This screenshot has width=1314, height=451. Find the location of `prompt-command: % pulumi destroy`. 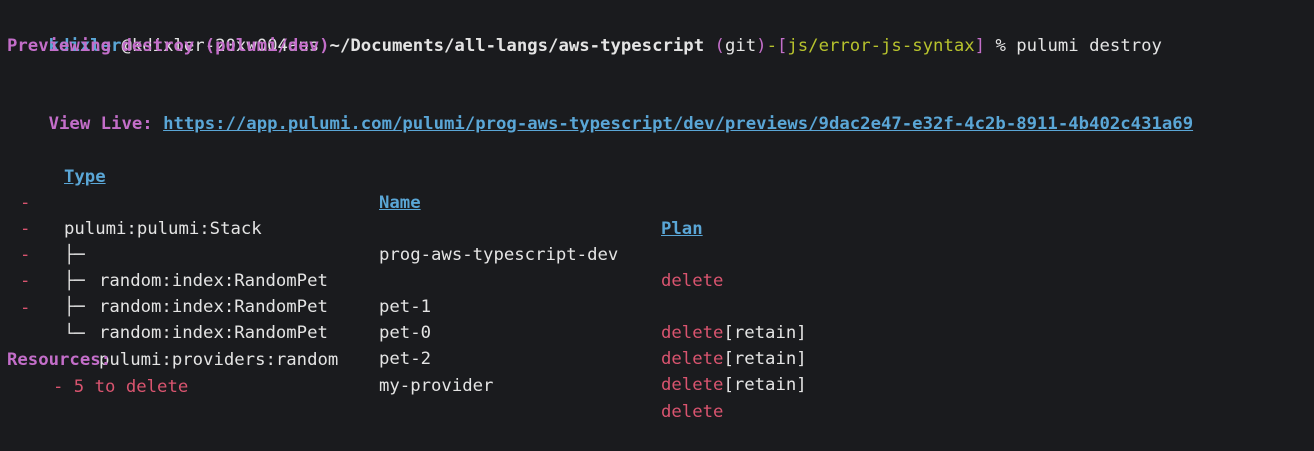

prompt-command: % pulumi destroy is located at coordinates (1073, 46).